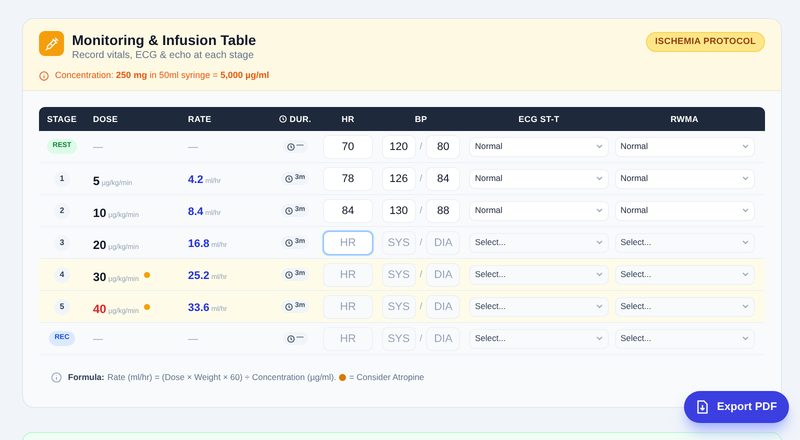 The height and width of the screenshot is (440, 800). I want to click on column-header: HR, so click(348, 119).